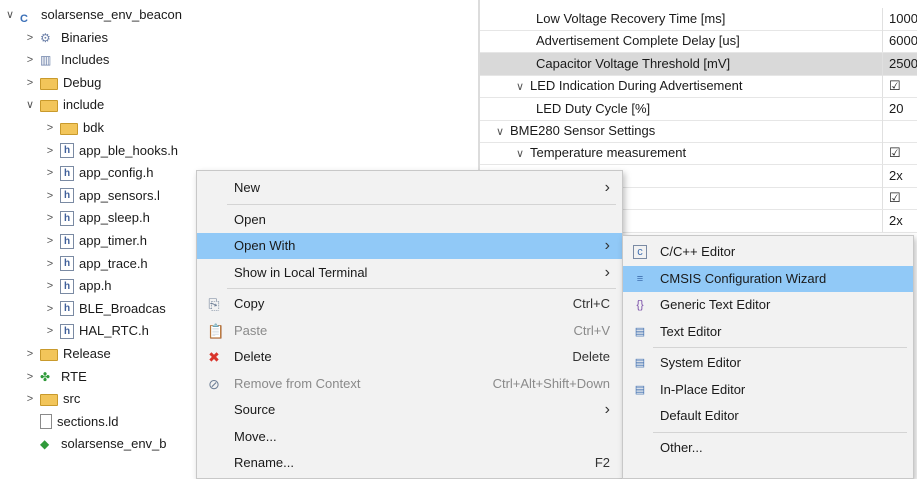 Image resolution: width=917 pixels, height=479 pixels. Describe the element at coordinates (409, 331) in the screenshot. I see `menu-paste: 📋 Paste Ctrl+V` at that location.